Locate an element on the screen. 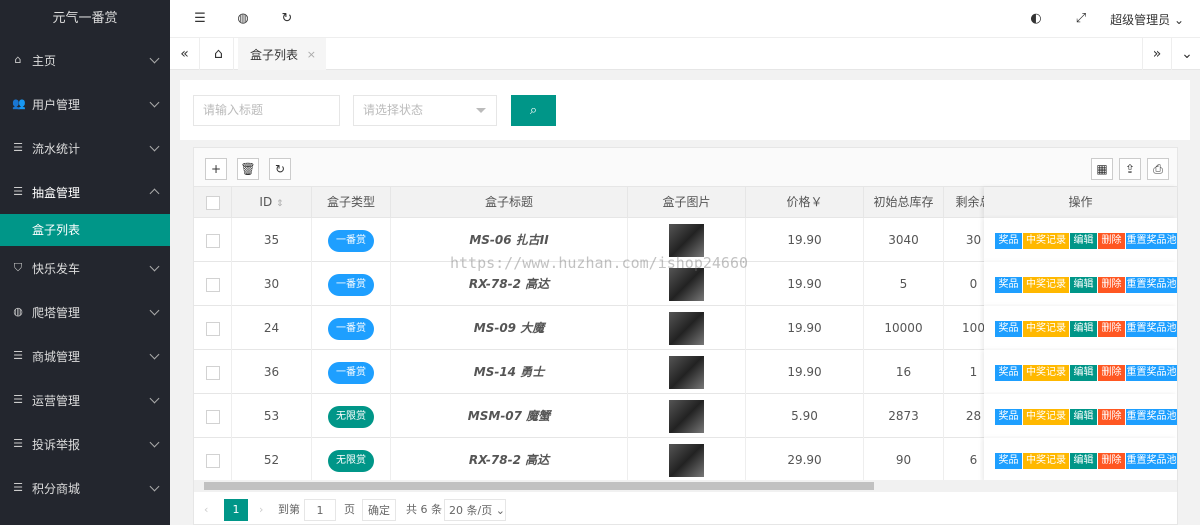 The width and height of the screenshot is (1200, 525). close-icon: × is located at coordinates (311, 55).